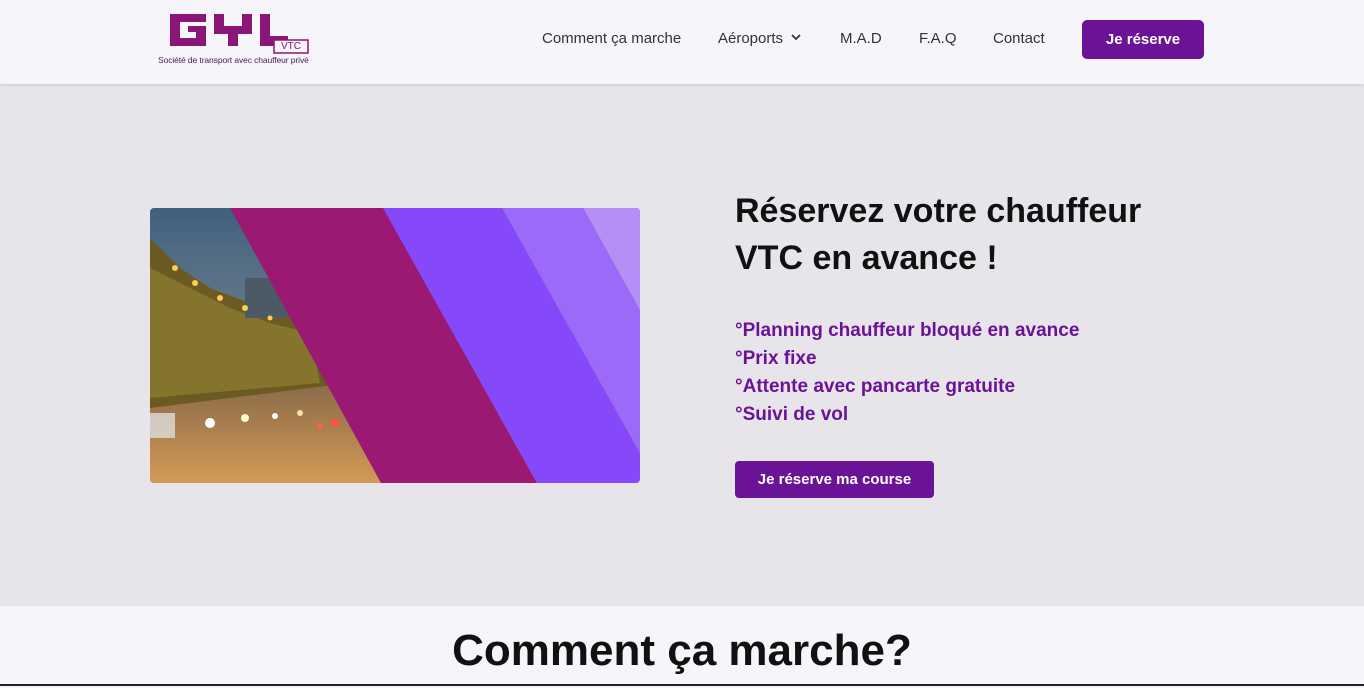 The width and height of the screenshot is (1364, 688). What do you see at coordinates (875, 386) in the screenshot?
I see `feature-item: °Attente avec pancarte gratuite` at bounding box center [875, 386].